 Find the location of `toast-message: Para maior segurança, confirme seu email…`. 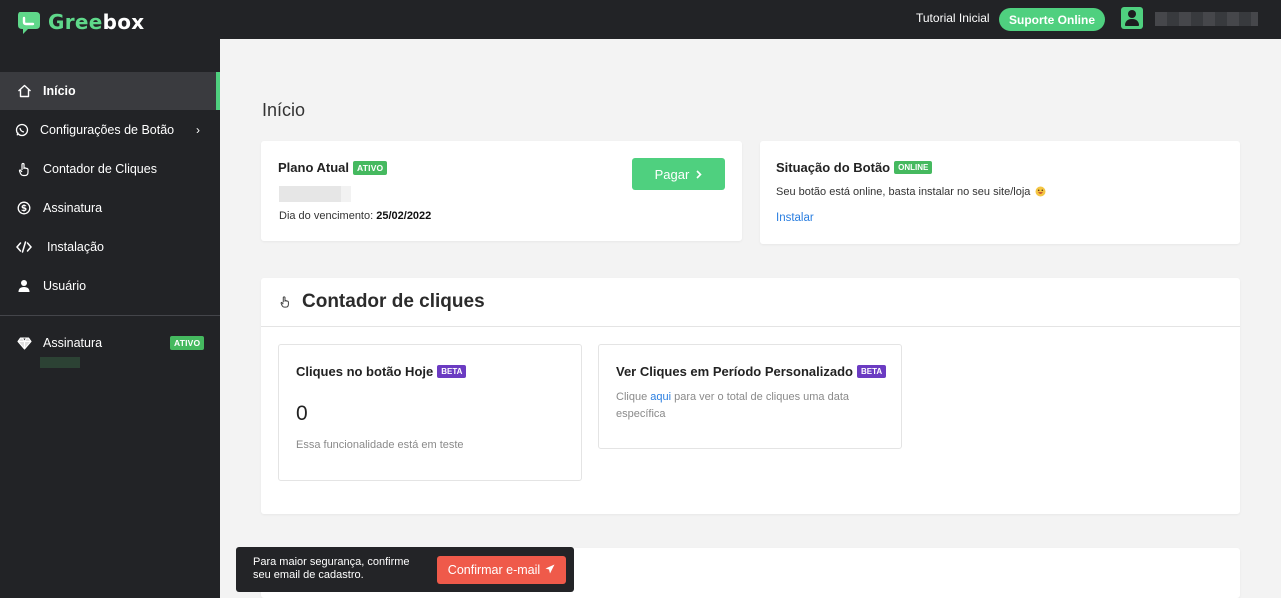

toast-message: Para maior segurança, confirme seu email… is located at coordinates (331, 568).